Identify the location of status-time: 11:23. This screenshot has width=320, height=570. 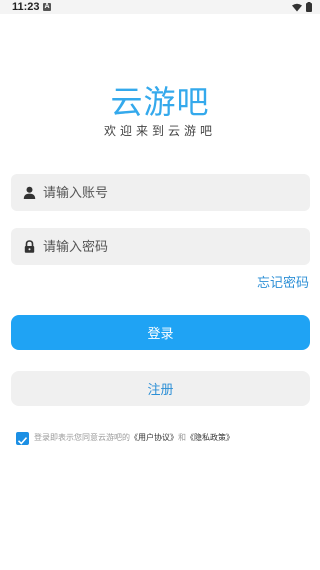
(26, 7).